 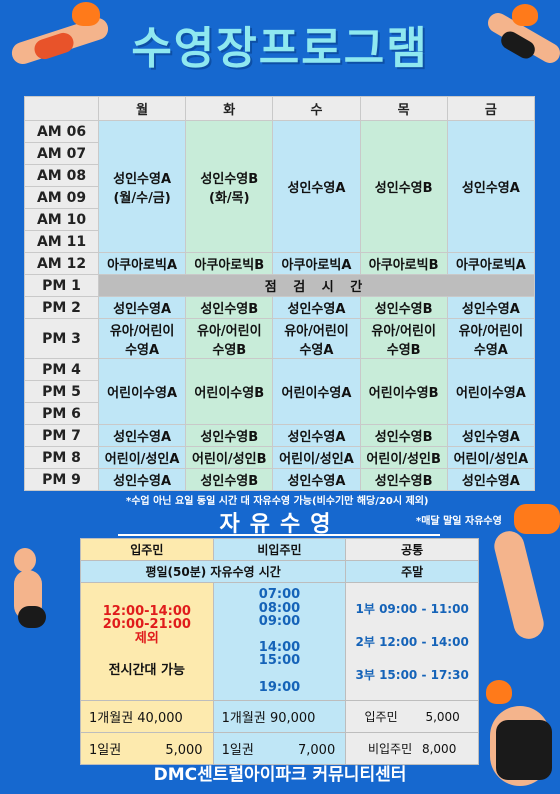 I want to click on class-cell: 유아/어린이 수영B, so click(x=403, y=338).